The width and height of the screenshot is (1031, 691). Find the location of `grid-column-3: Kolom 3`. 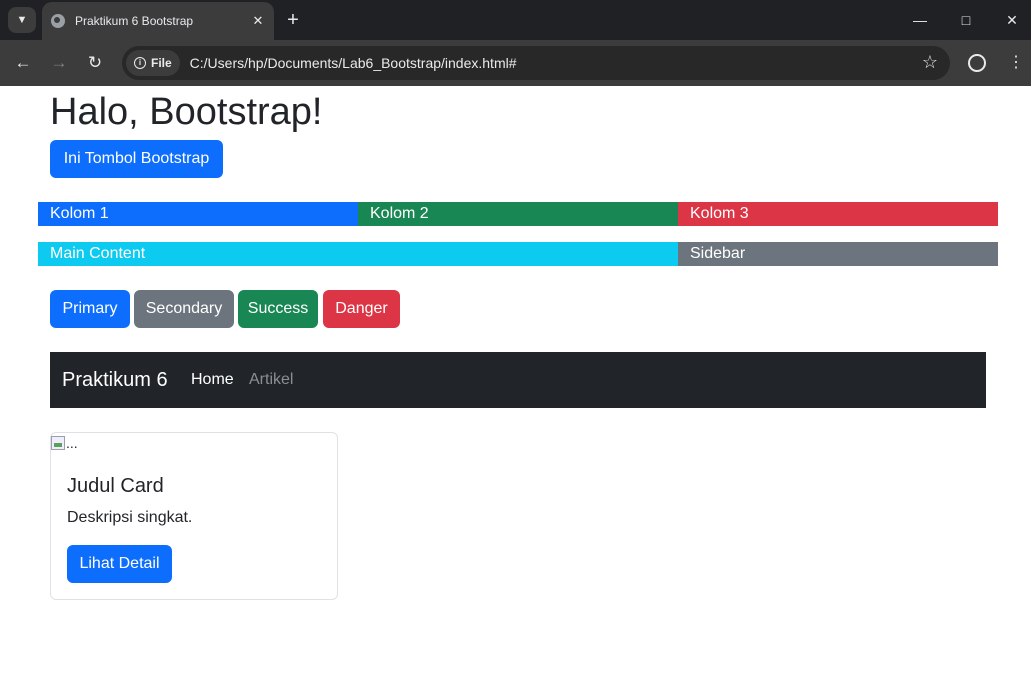

grid-column-3: Kolom 3 is located at coordinates (838, 214).